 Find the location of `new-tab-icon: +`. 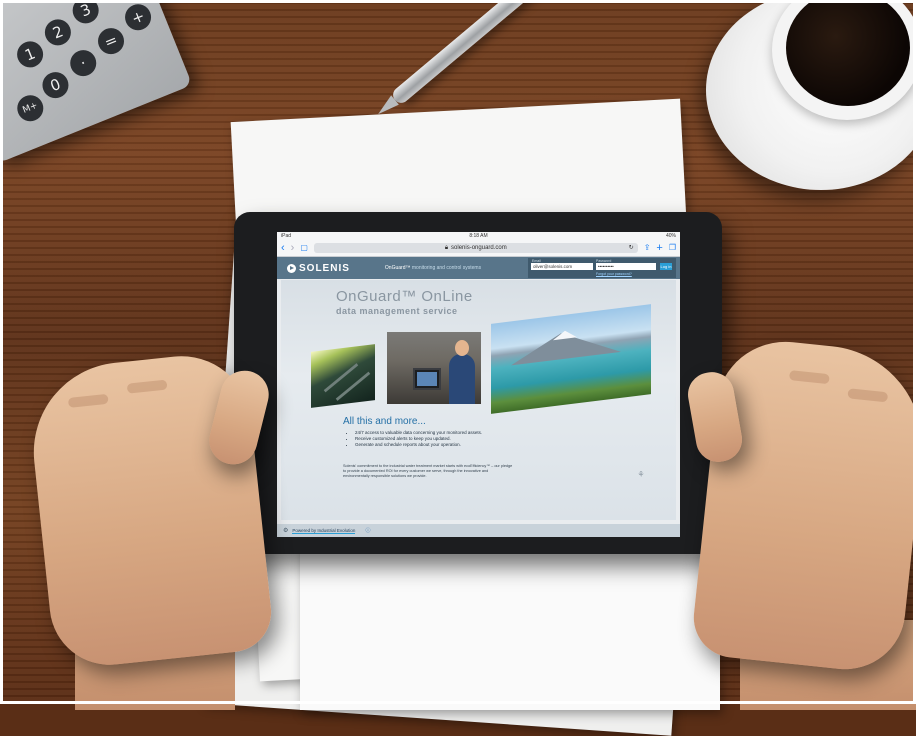

new-tab-icon: + is located at coordinates (659, 248).